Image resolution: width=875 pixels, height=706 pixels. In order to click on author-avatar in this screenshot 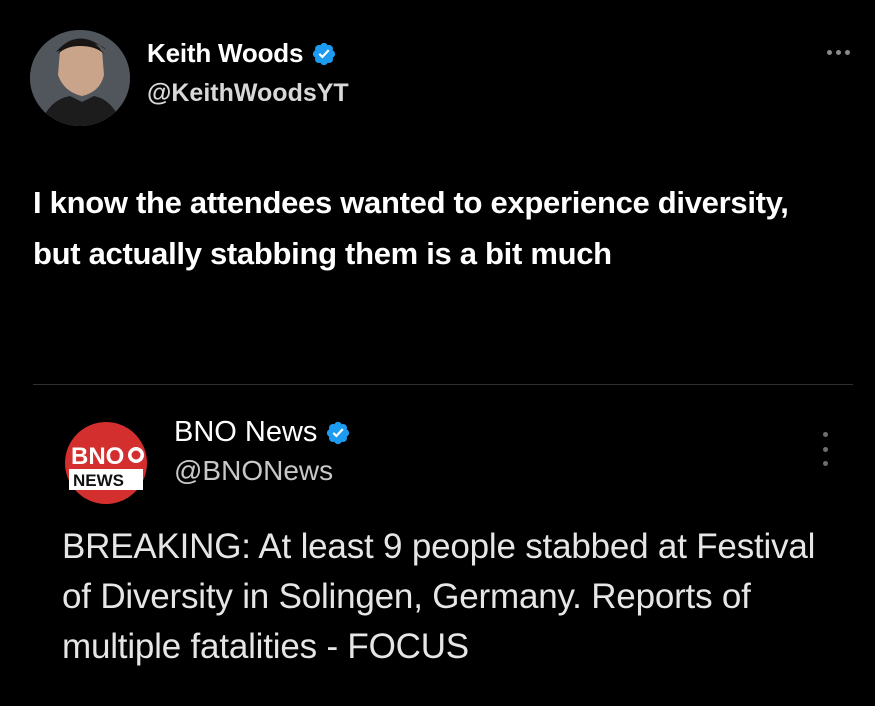, I will do `click(80, 78)`.